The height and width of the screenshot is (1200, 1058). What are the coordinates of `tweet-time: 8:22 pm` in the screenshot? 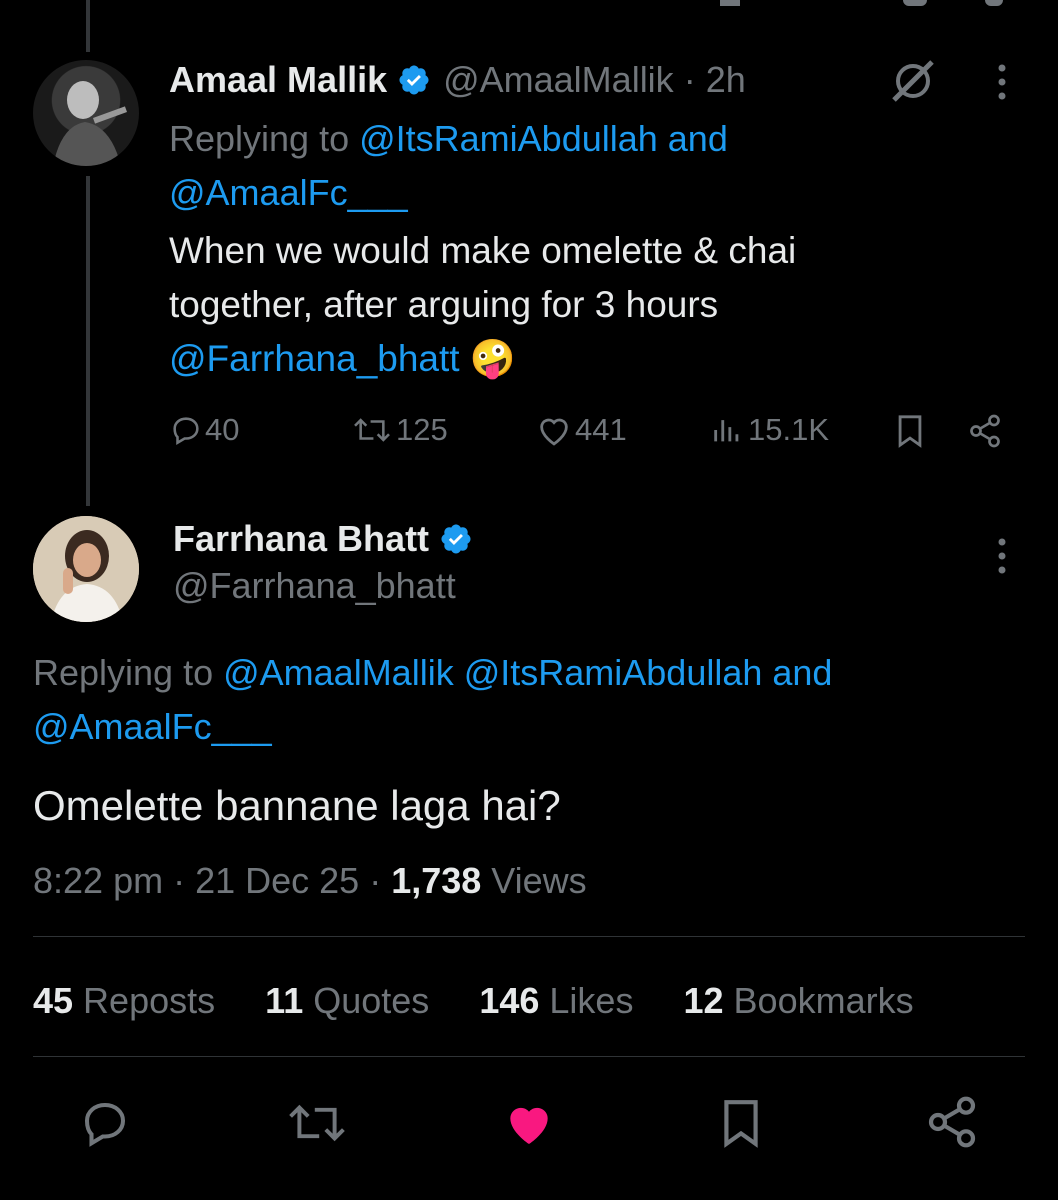 It's located at (98, 880).